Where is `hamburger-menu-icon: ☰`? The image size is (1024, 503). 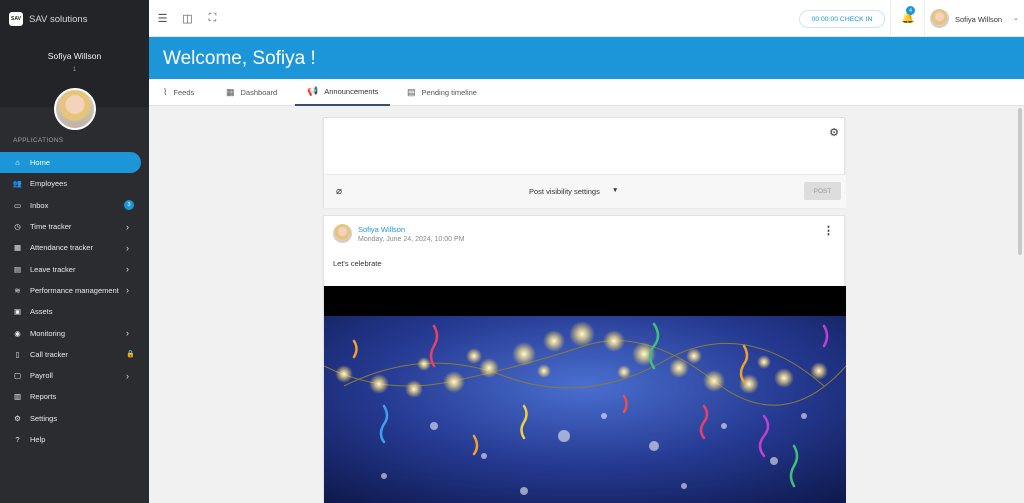
hamburger-menu-icon: ☰ is located at coordinates (162, 18).